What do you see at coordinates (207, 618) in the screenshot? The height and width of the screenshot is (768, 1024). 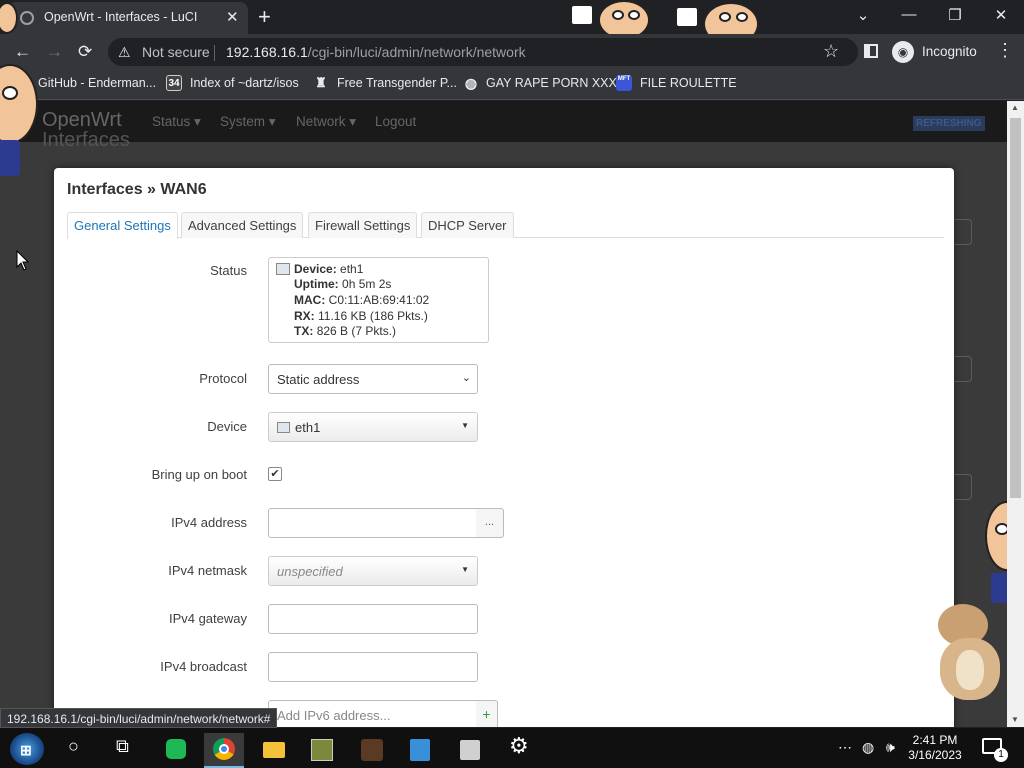 I see `ipv4-gateway-label: IPv4 gateway` at bounding box center [207, 618].